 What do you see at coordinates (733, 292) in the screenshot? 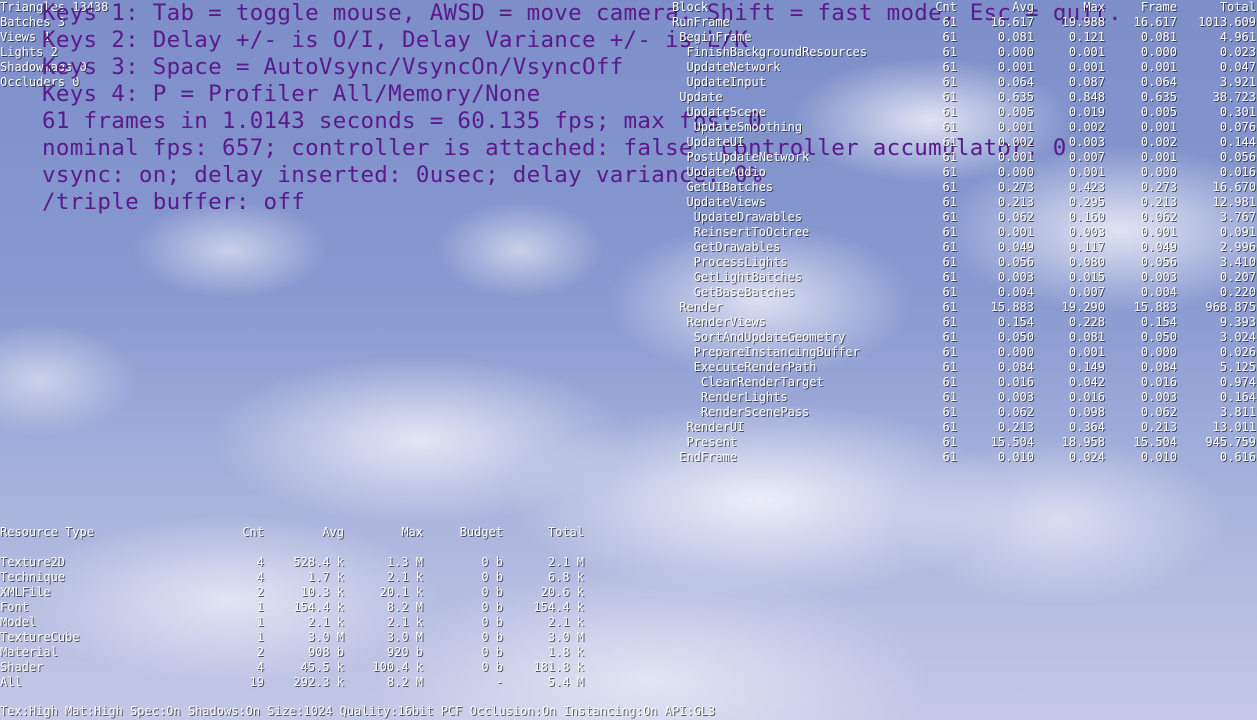
I see `profiler-block-name: GetBaseBatches` at bounding box center [733, 292].